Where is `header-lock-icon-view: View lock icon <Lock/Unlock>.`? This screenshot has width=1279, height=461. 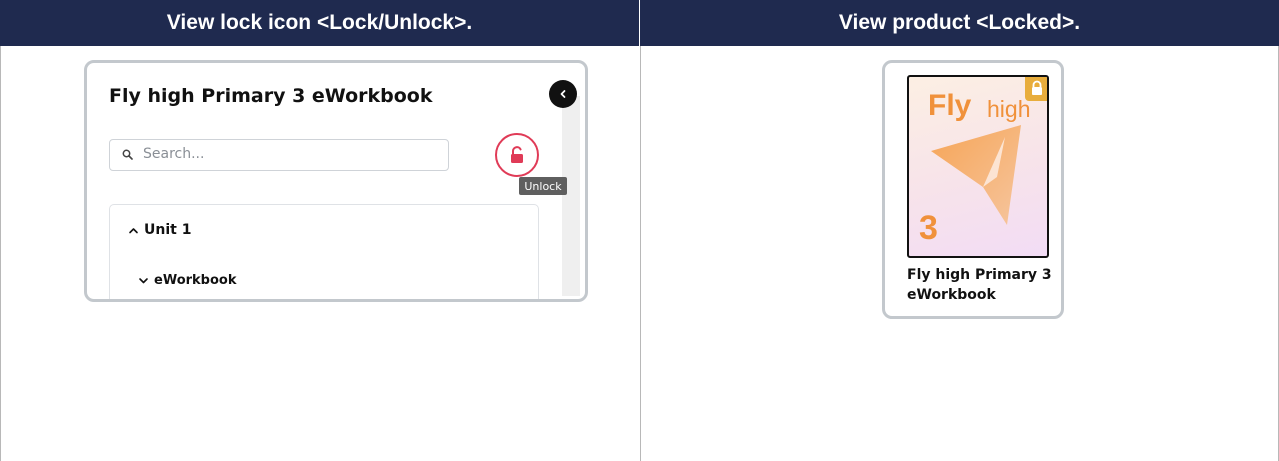 header-lock-icon-view: View lock icon <Lock/Unlock>. is located at coordinates (320, 23).